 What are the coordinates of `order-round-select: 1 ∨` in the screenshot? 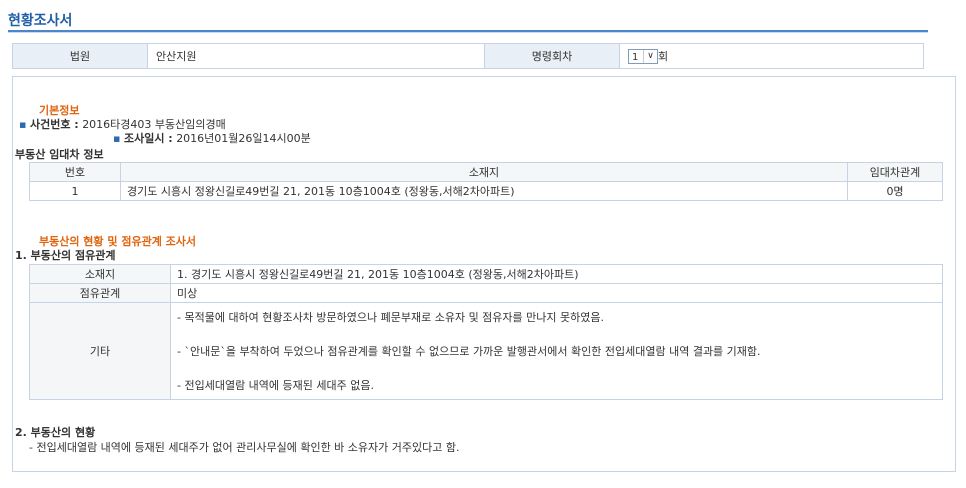 It's located at (643, 57).